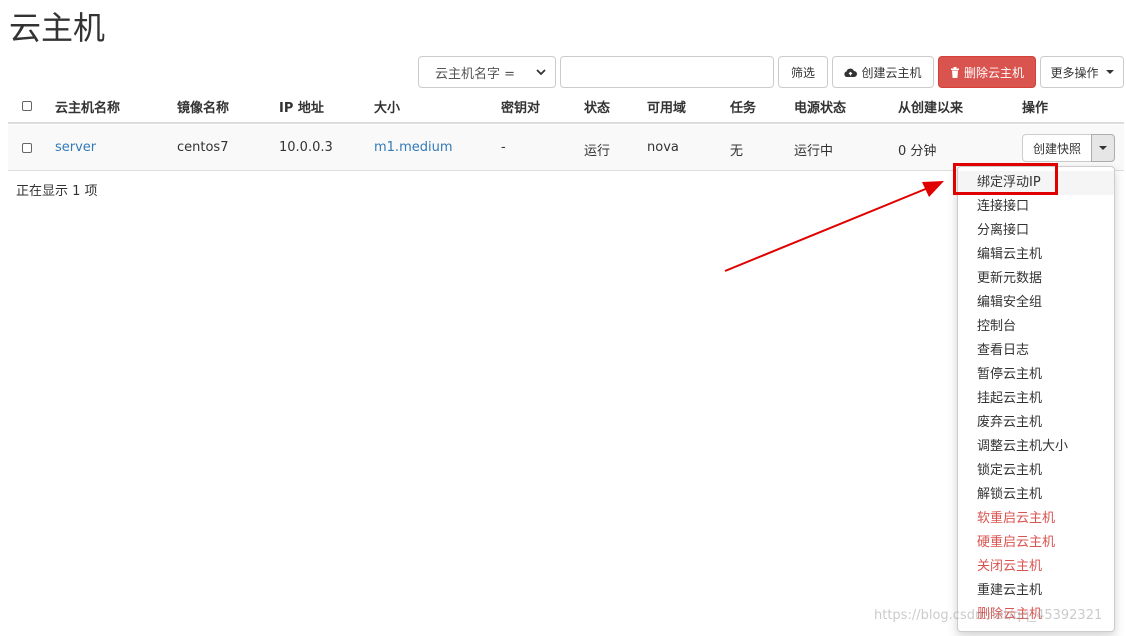  Describe the element at coordinates (541, 72) in the screenshot. I see `chevron-down-icon` at that location.